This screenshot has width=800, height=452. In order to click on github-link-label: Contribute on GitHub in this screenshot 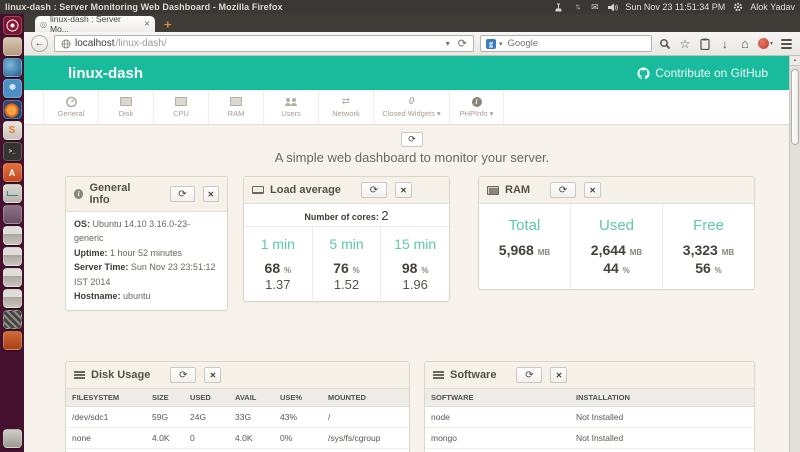, I will do `click(711, 73)`.